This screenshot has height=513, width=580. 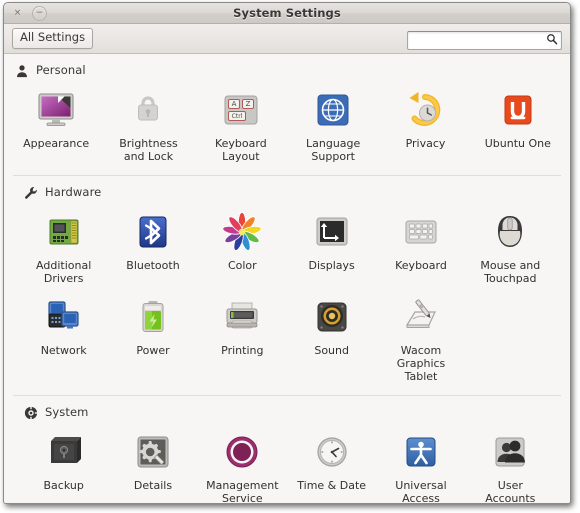 What do you see at coordinates (153, 452) in the screenshot?
I see `details-icon` at bounding box center [153, 452].